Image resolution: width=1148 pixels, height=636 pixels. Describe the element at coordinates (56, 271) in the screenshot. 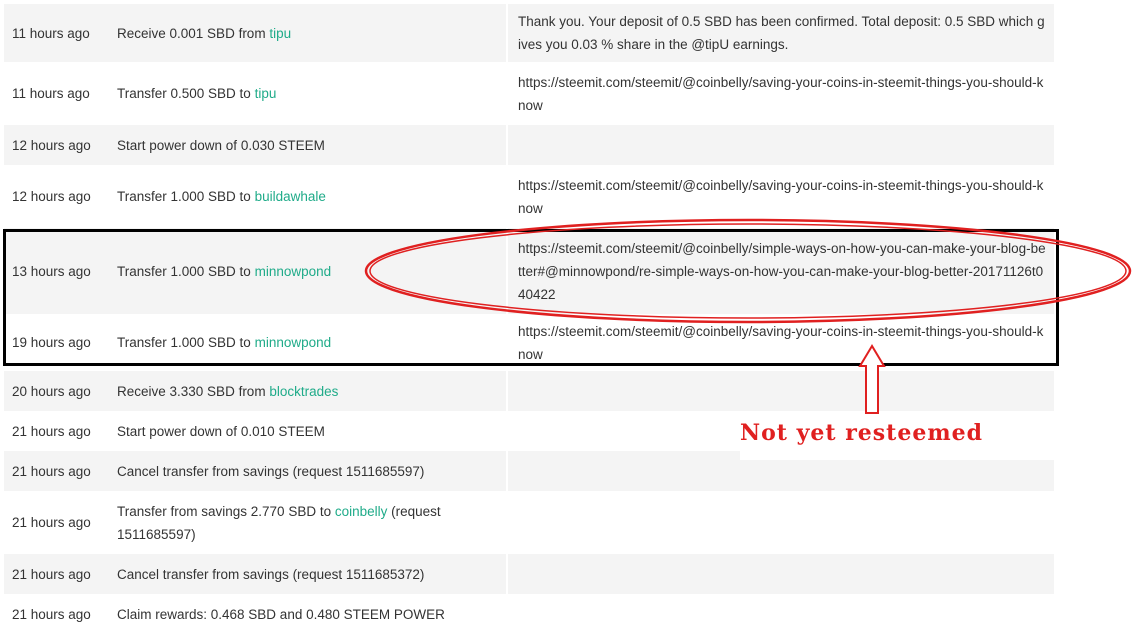

I see `transaction-time: 13 hours ago` at that location.